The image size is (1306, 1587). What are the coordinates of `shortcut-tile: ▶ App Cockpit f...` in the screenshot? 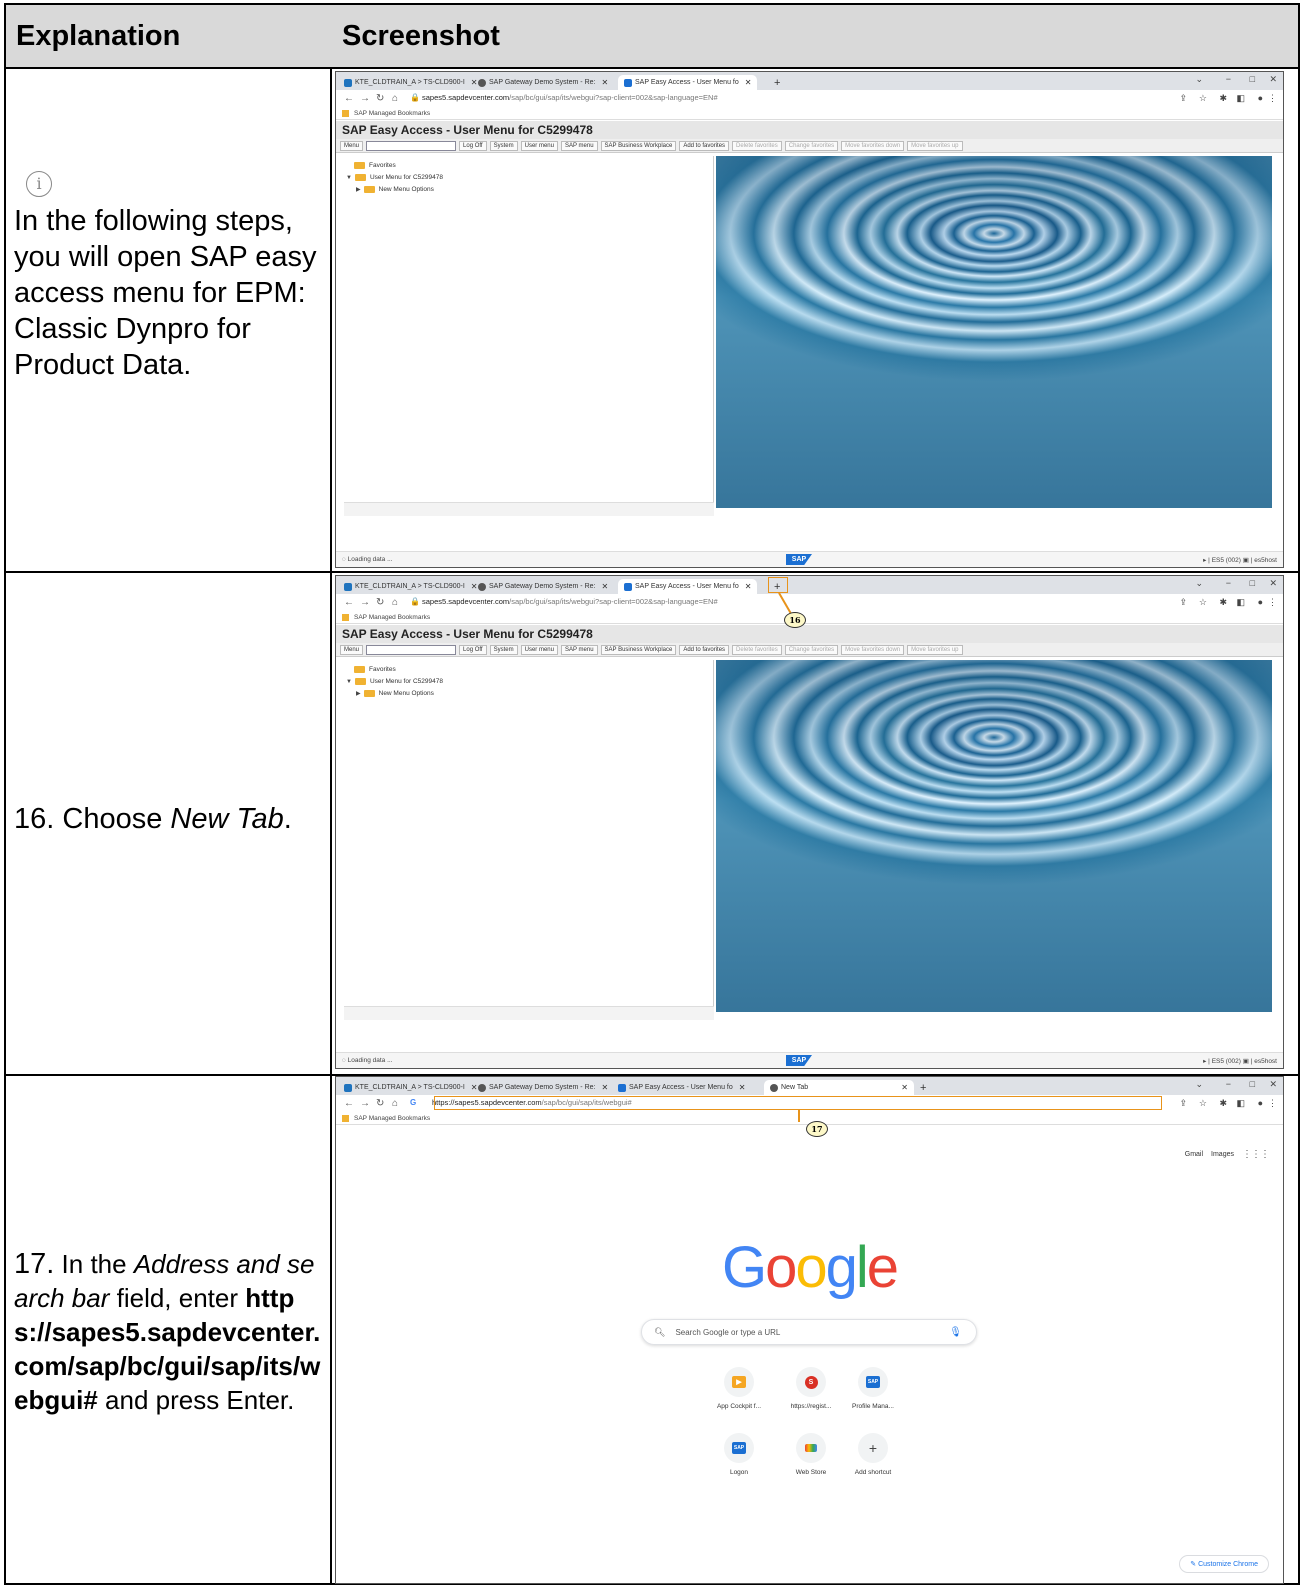 It's located at (739, 1388).